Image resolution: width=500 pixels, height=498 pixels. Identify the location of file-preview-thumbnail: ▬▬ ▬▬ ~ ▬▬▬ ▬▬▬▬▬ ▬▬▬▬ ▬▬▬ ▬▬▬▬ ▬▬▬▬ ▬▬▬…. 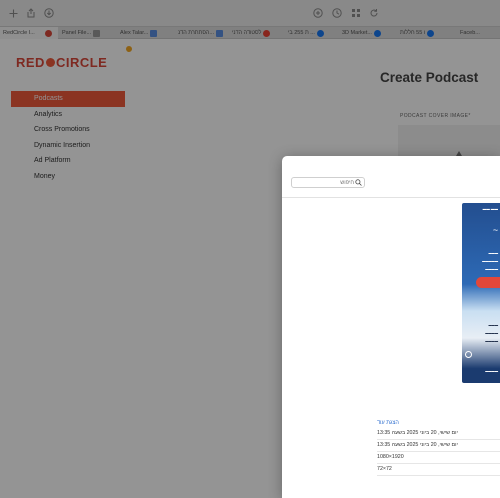
(481, 293).